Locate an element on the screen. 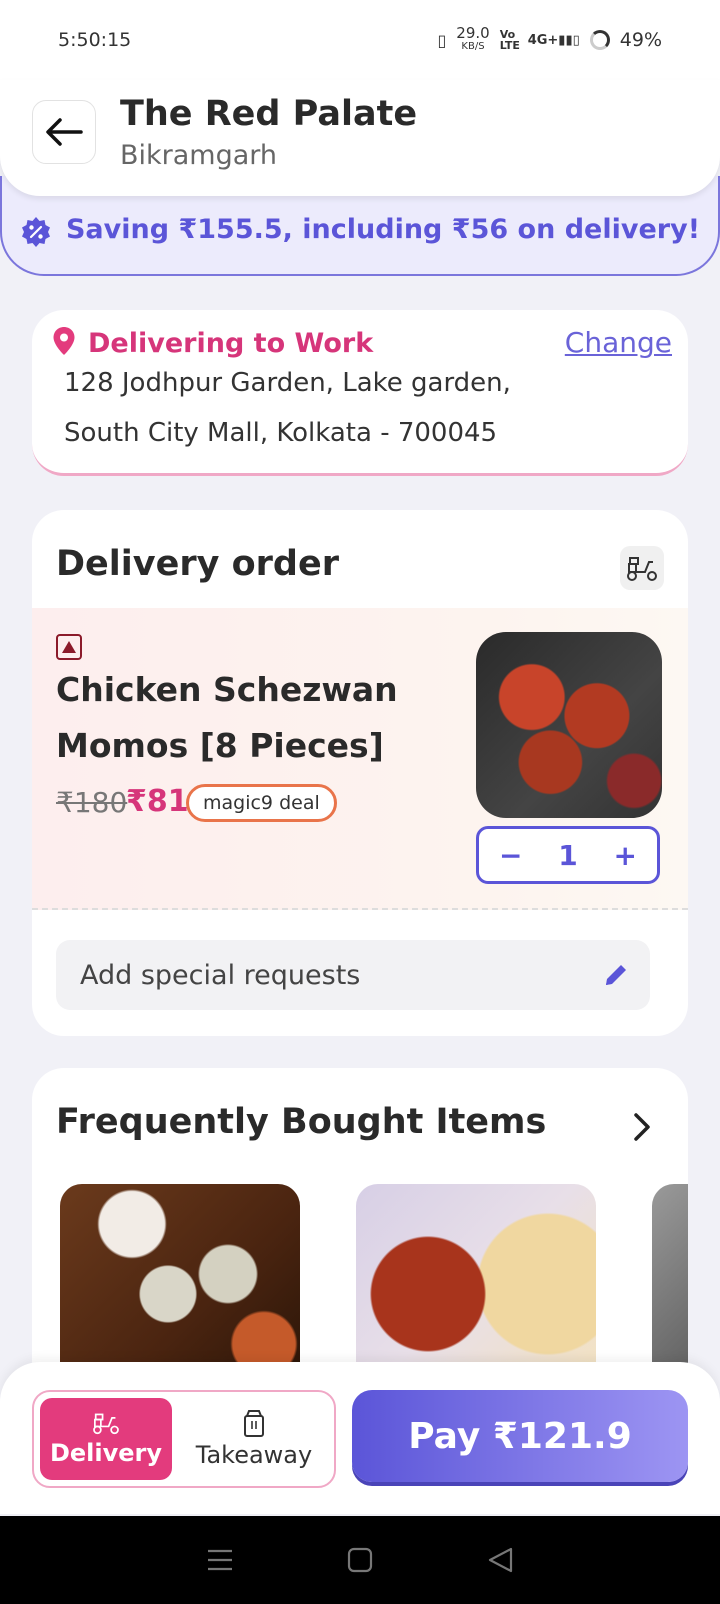 This screenshot has width=720, height=1604. battery-icon is located at coordinates (599, 40).